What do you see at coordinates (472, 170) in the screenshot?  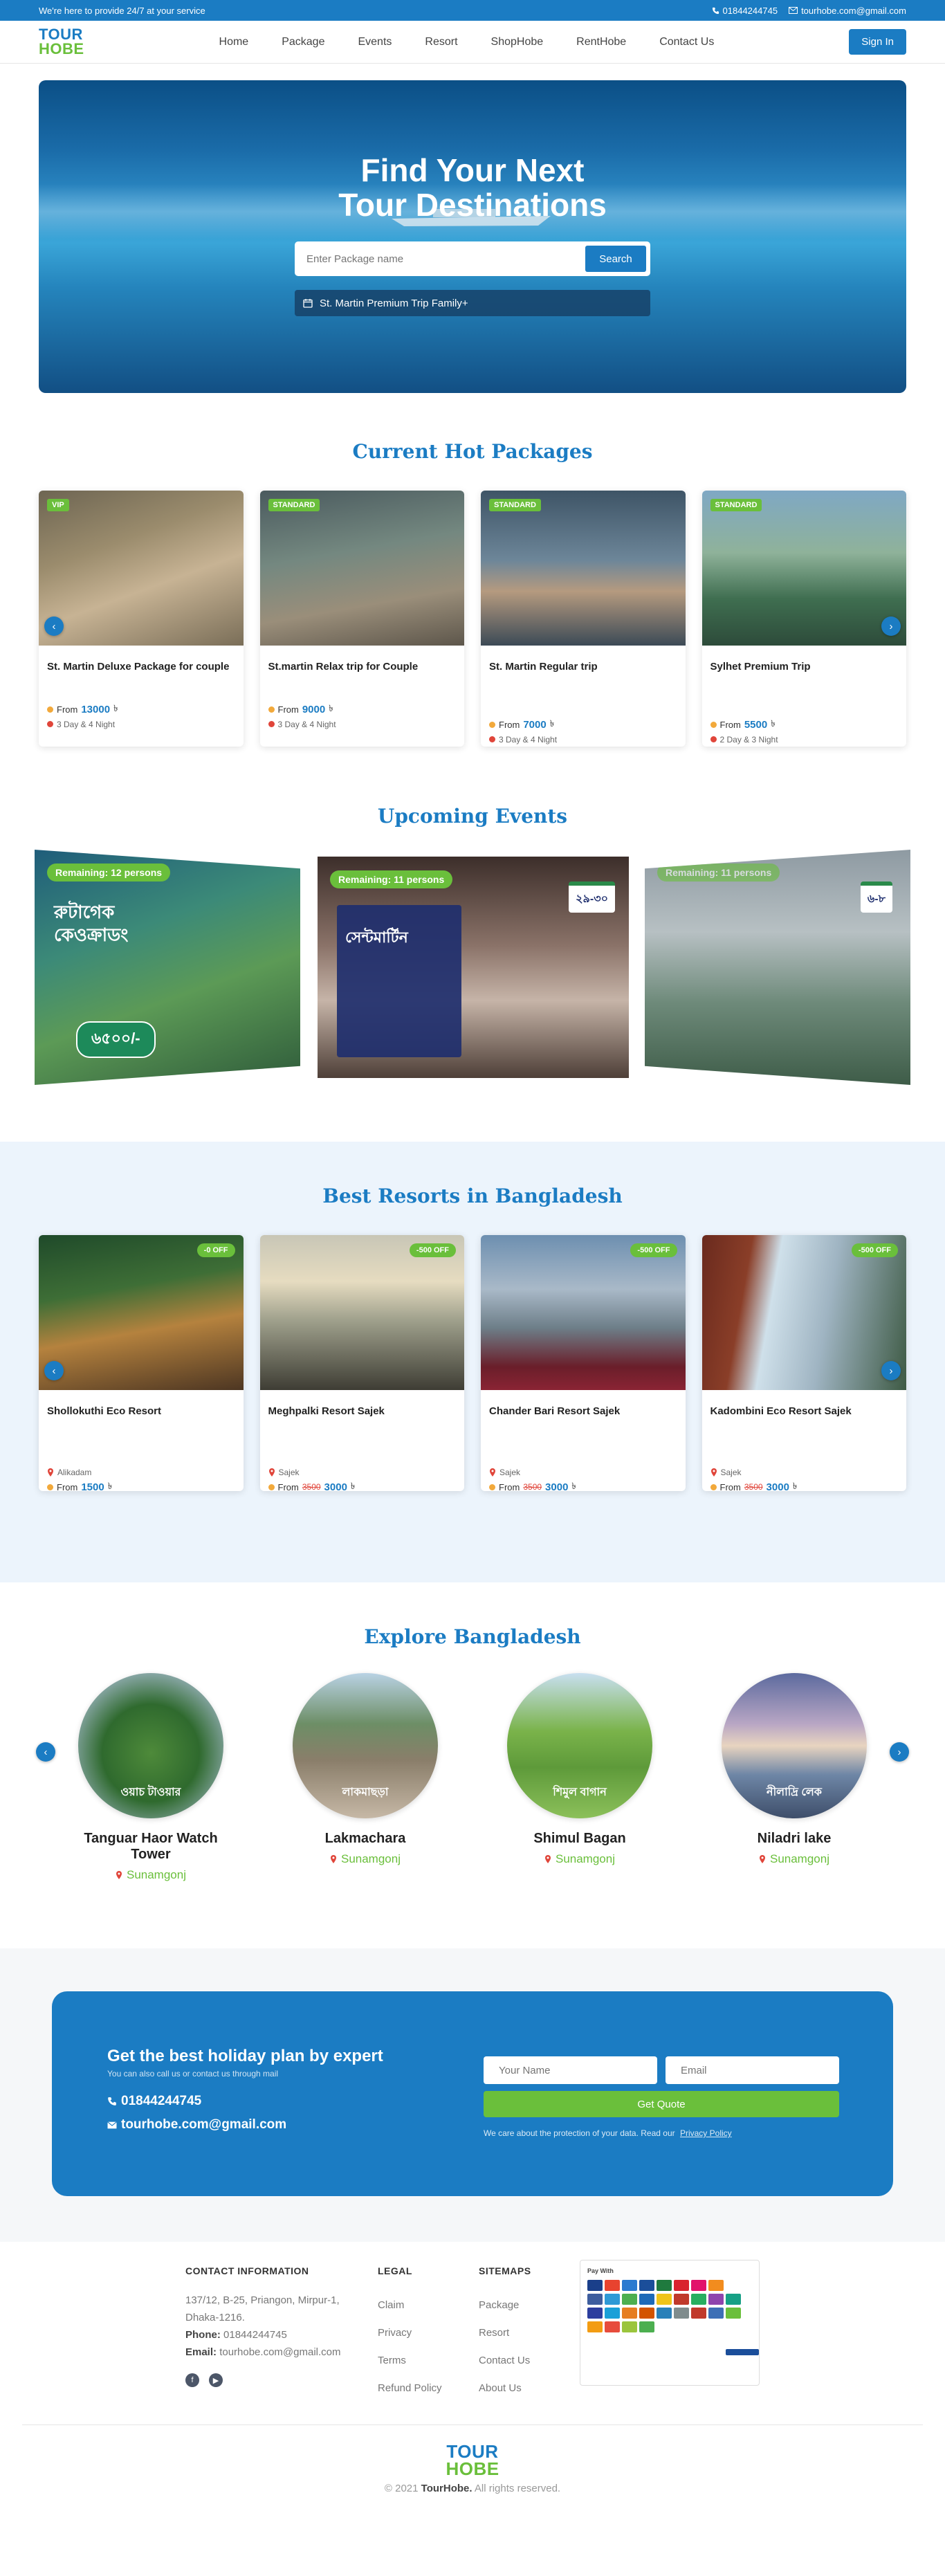 I see `hero-title-line1: Find Your Next` at bounding box center [472, 170].